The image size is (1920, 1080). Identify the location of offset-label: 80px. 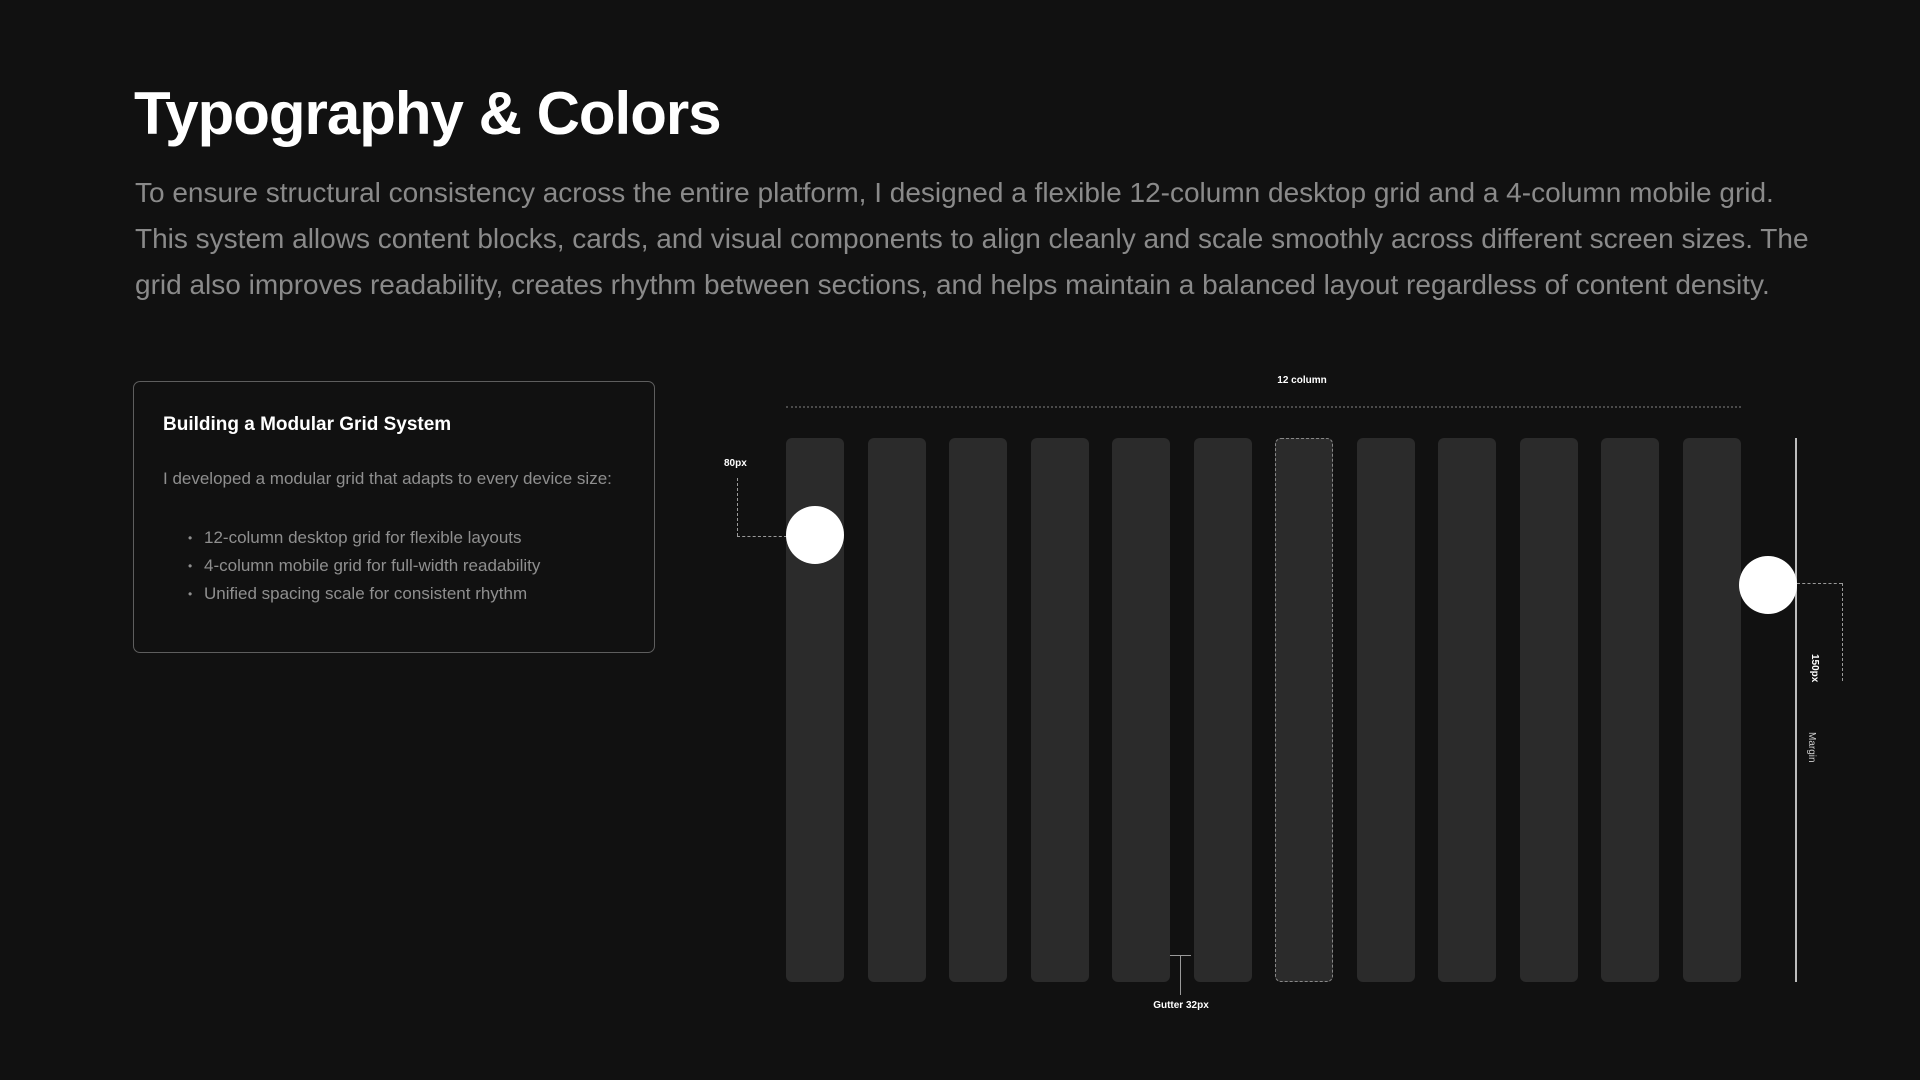
(735, 463).